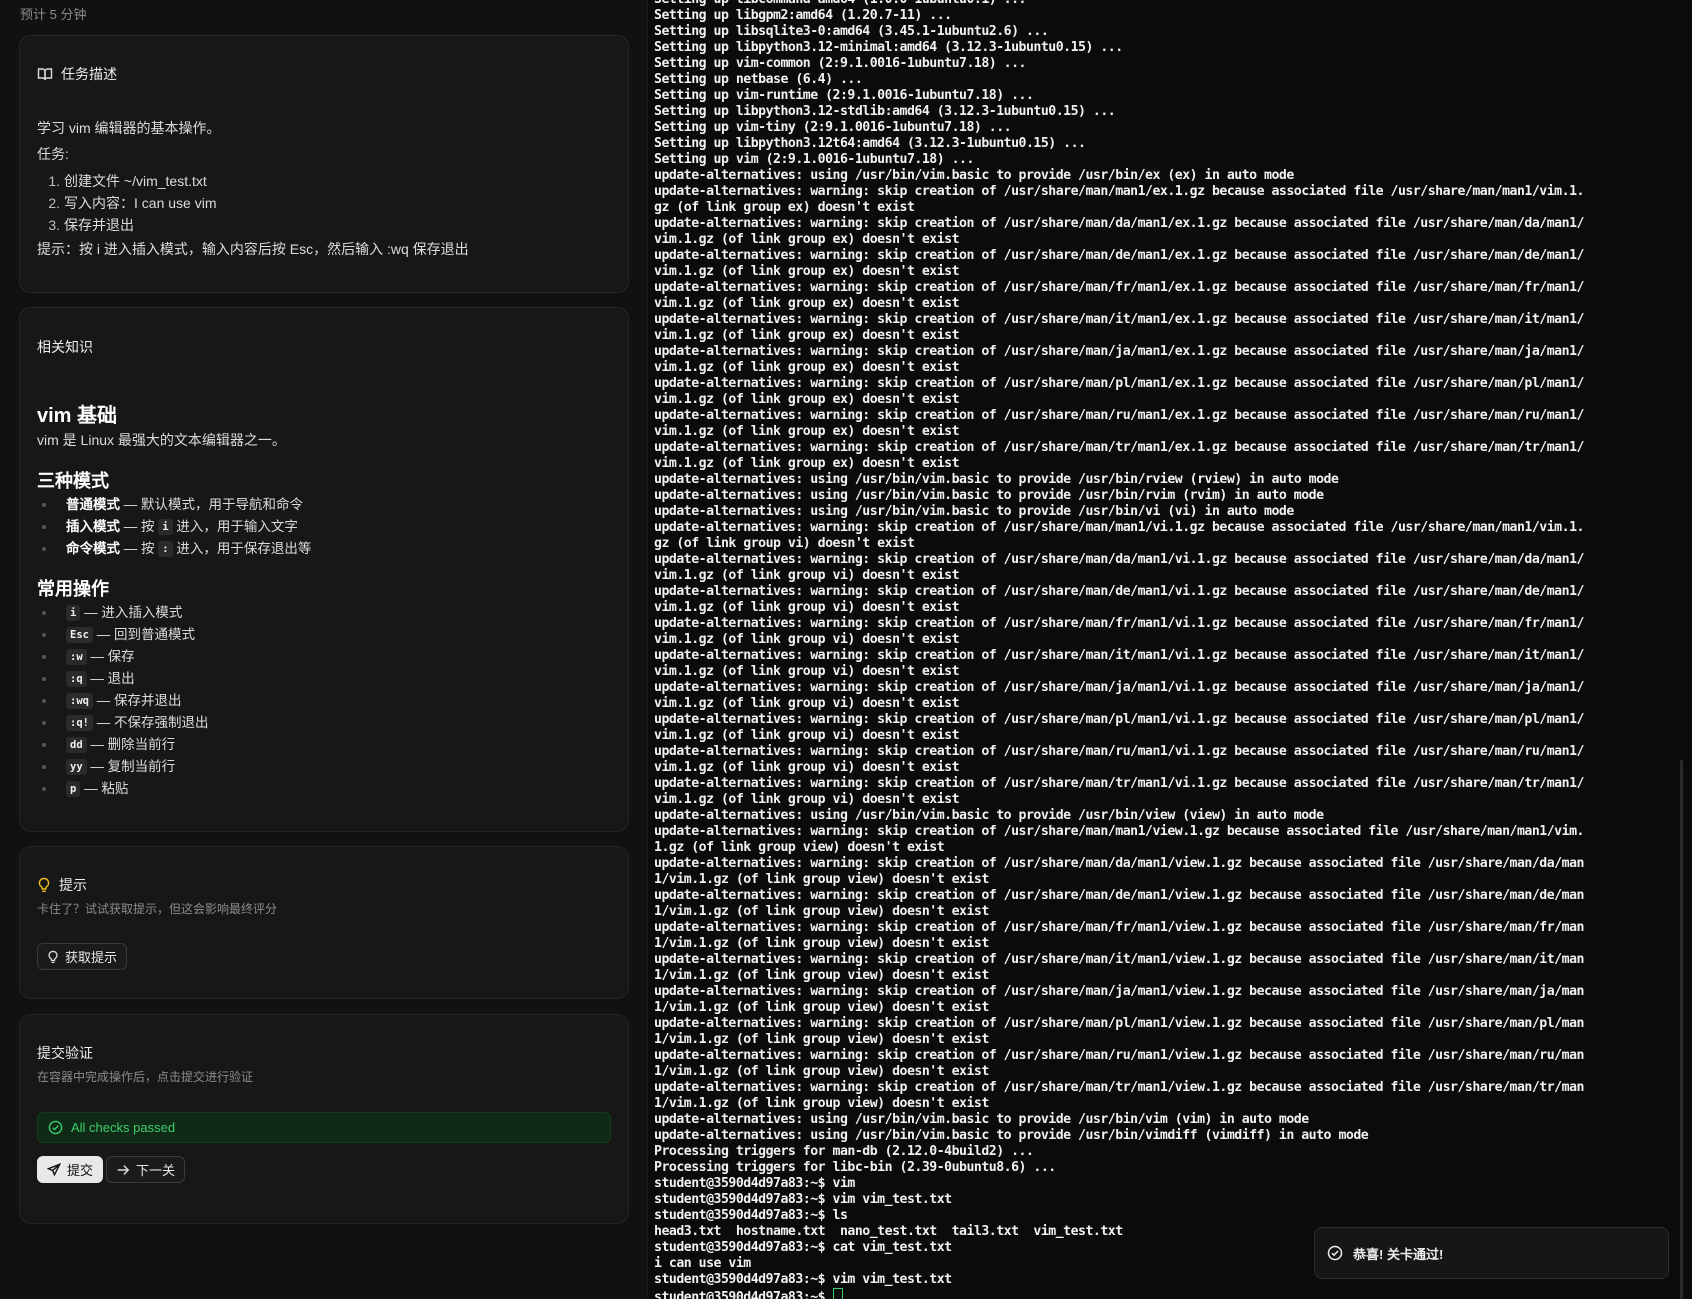 The image size is (1692, 1299). Describe the element at coordinates (124, 679) in the screenshot. I see `list-item: :q — 退出` at that location.